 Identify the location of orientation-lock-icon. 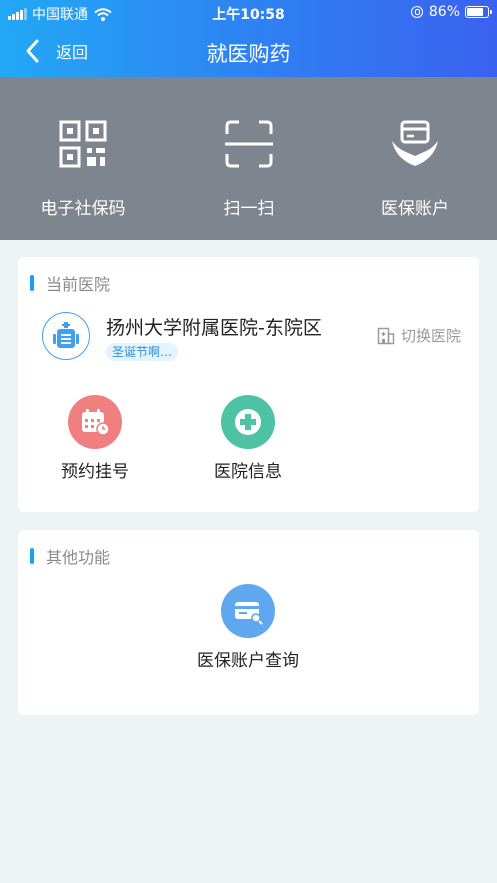
(416, 12).